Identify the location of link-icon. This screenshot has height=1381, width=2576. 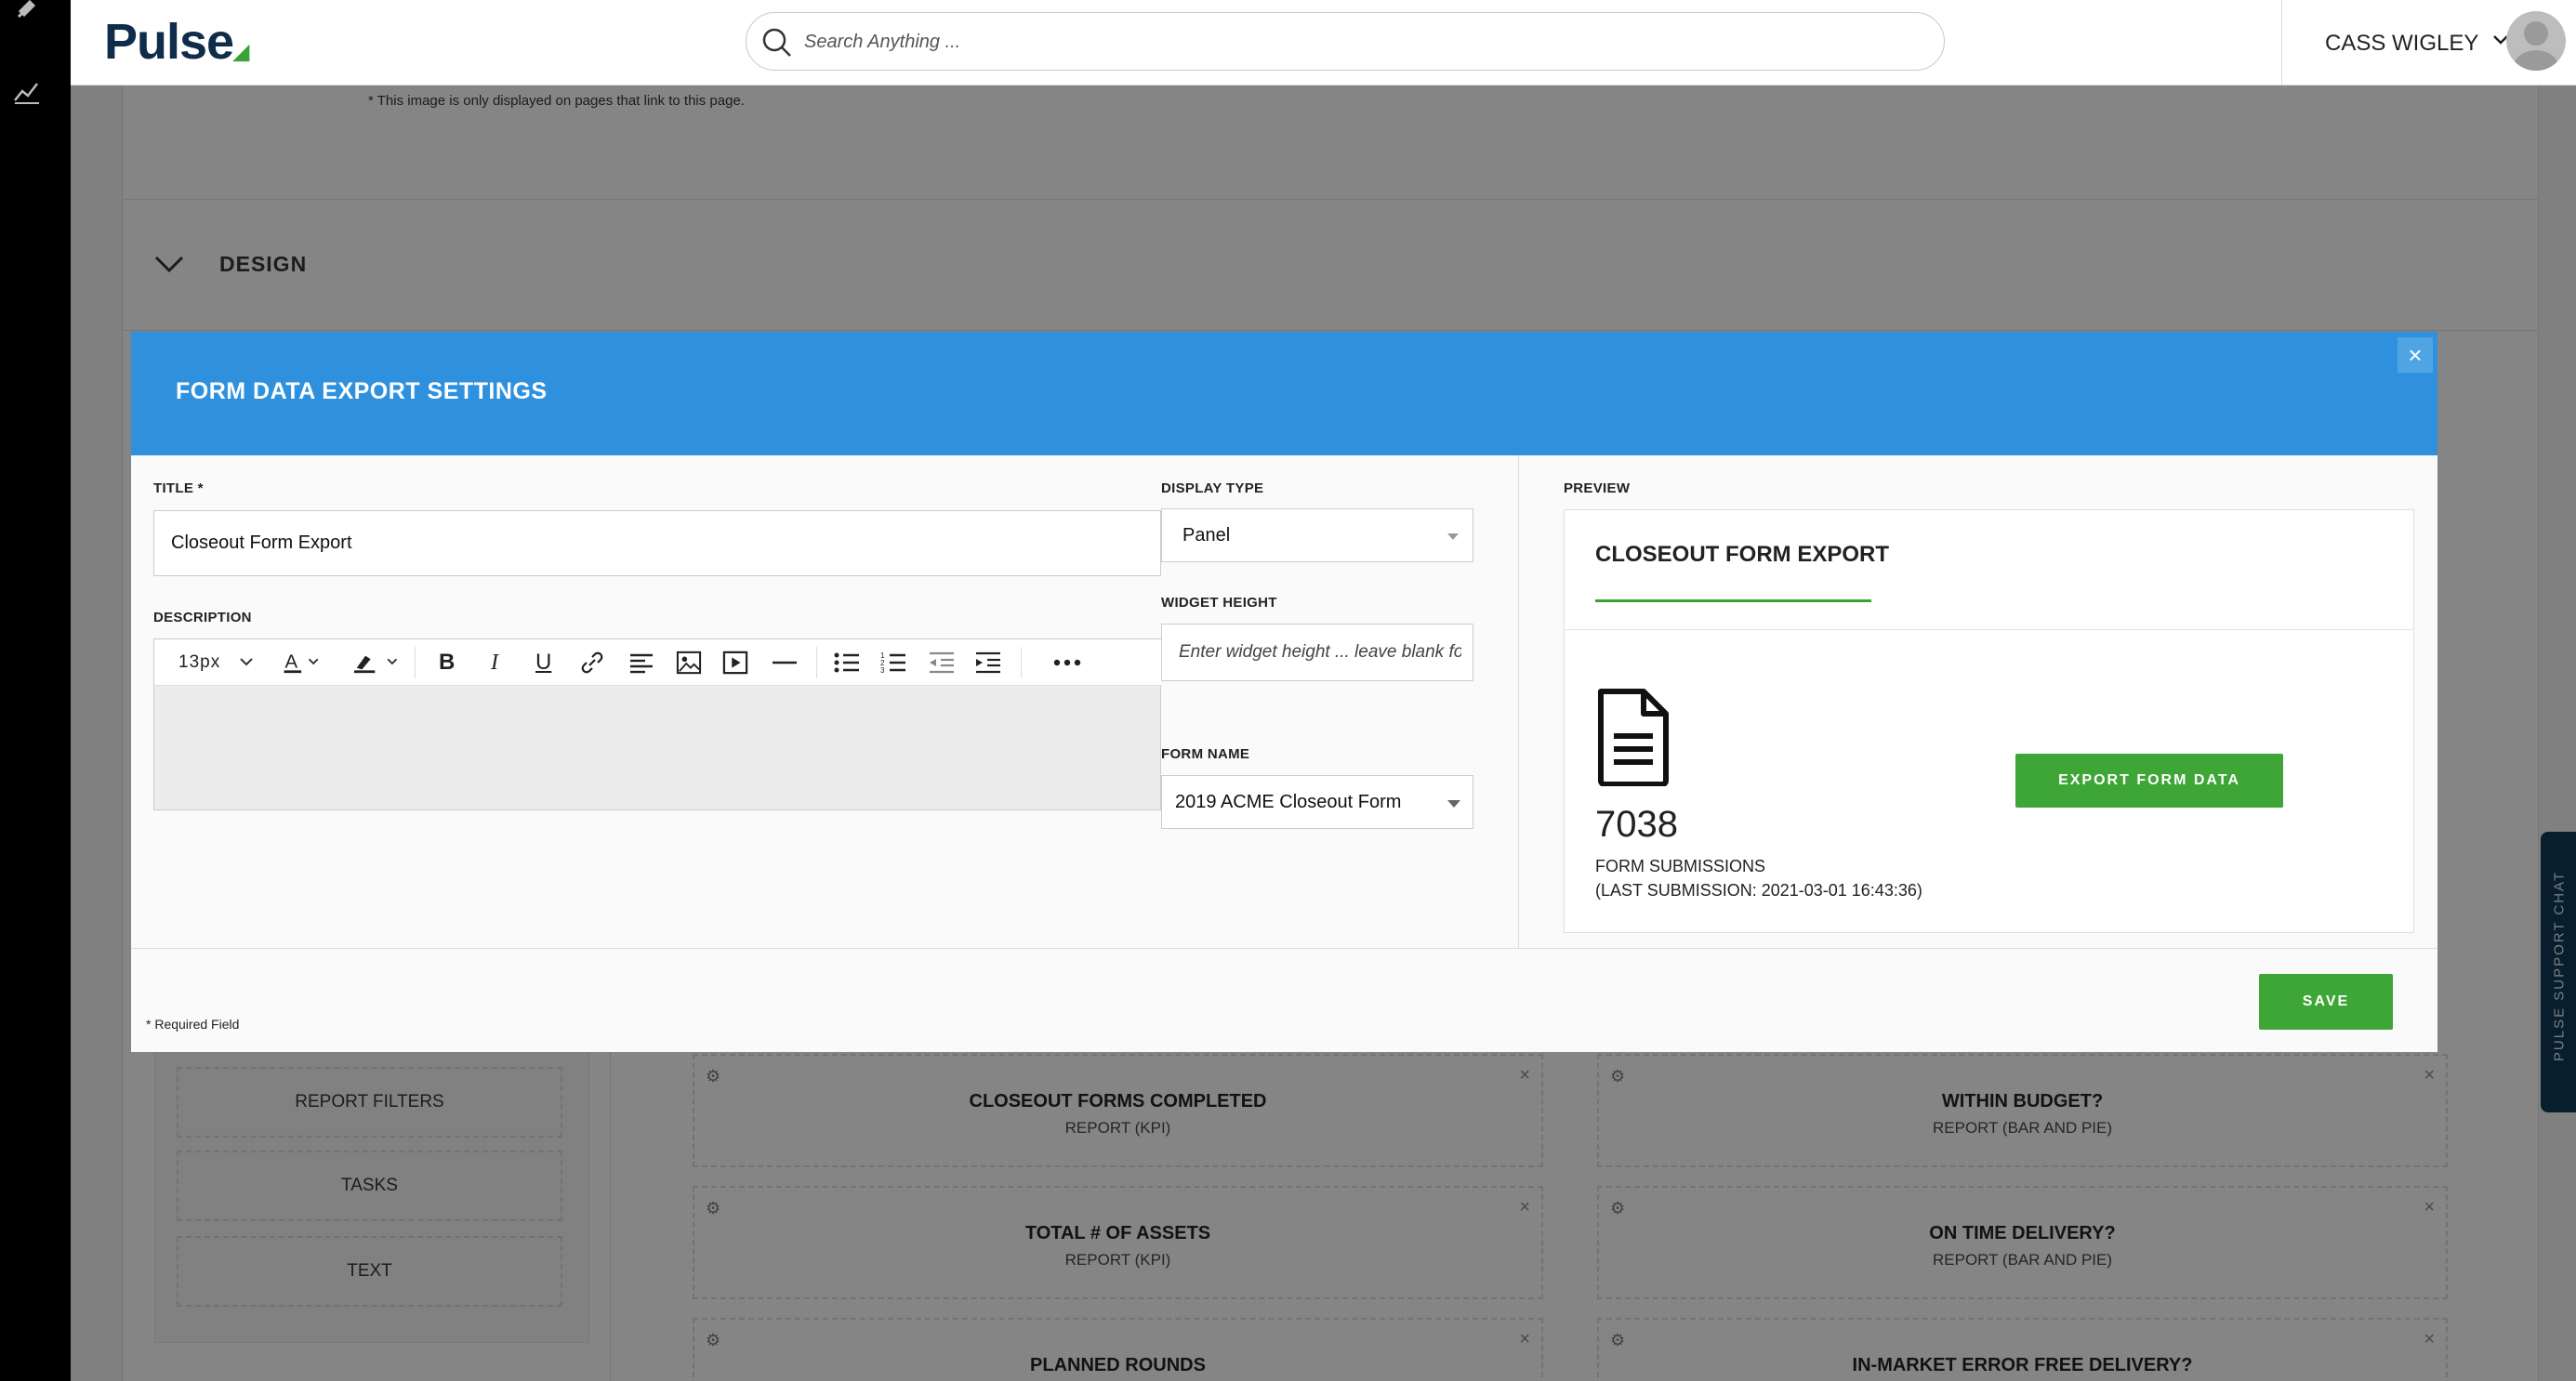
(592, 663).